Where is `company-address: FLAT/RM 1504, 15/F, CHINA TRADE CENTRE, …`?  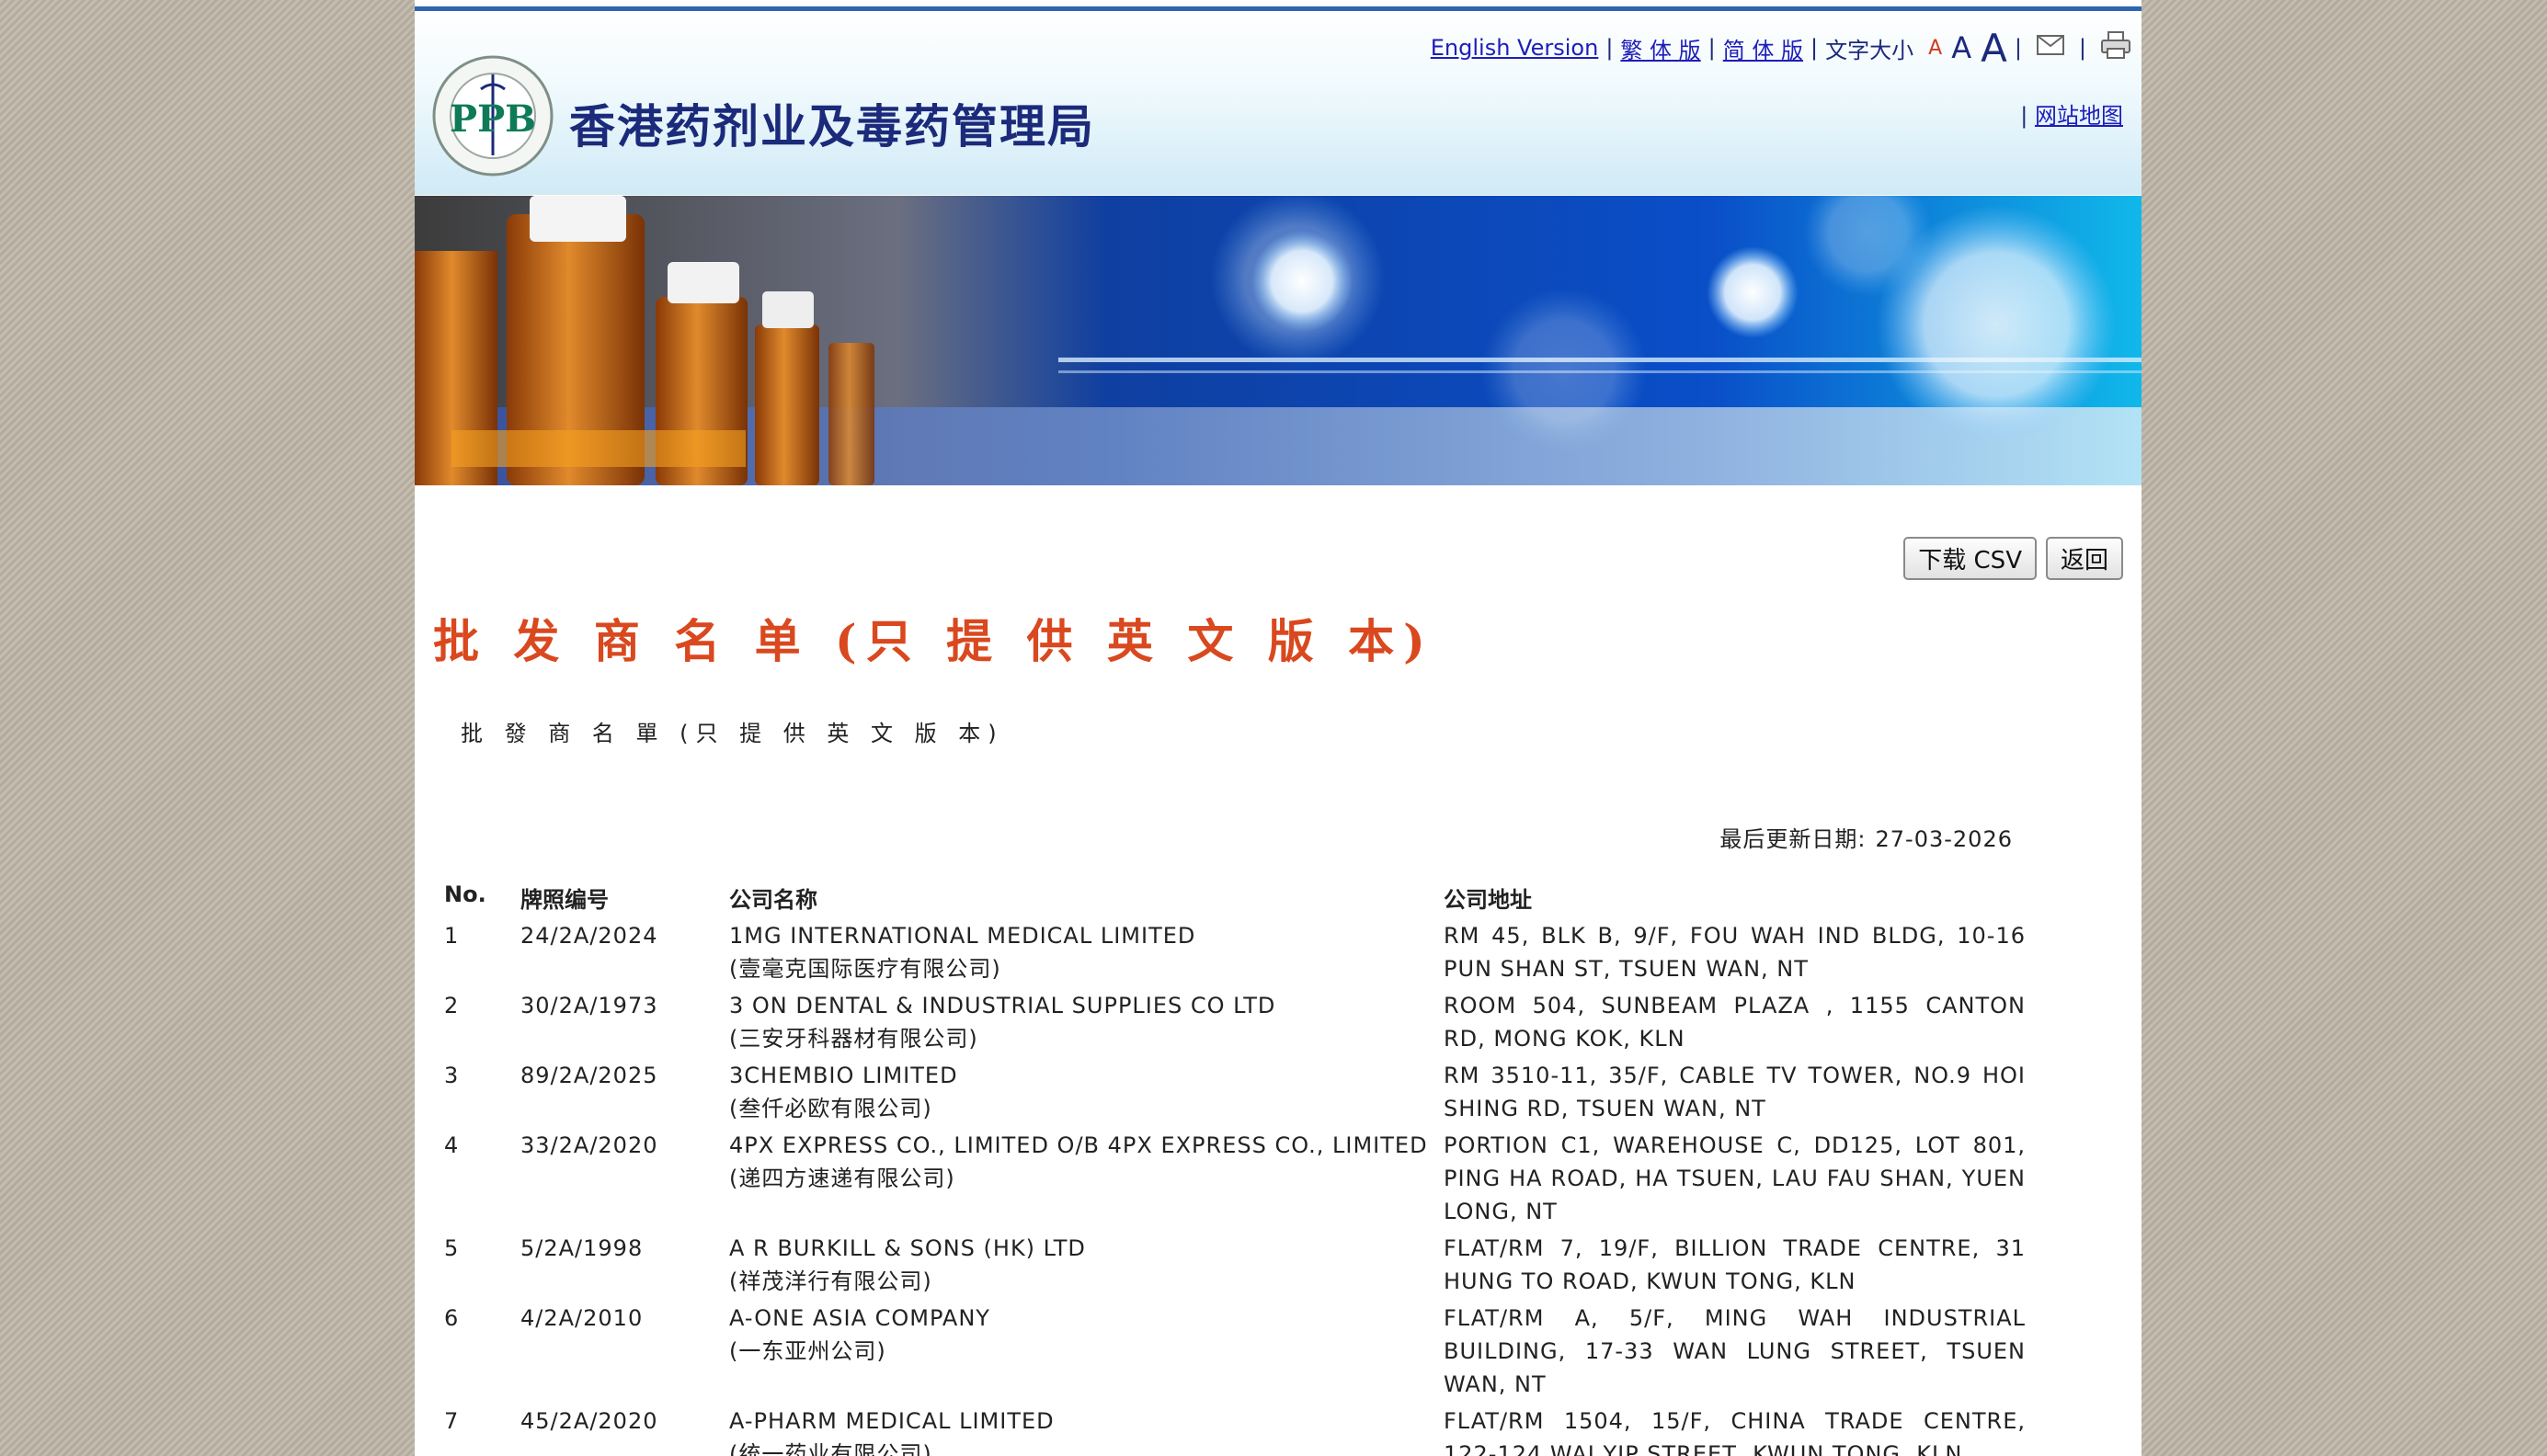 company-address: FLAT/RM 1504, 15/F, CHINA TRADE CENTRE, … is located at coordinates (1735, 1432).